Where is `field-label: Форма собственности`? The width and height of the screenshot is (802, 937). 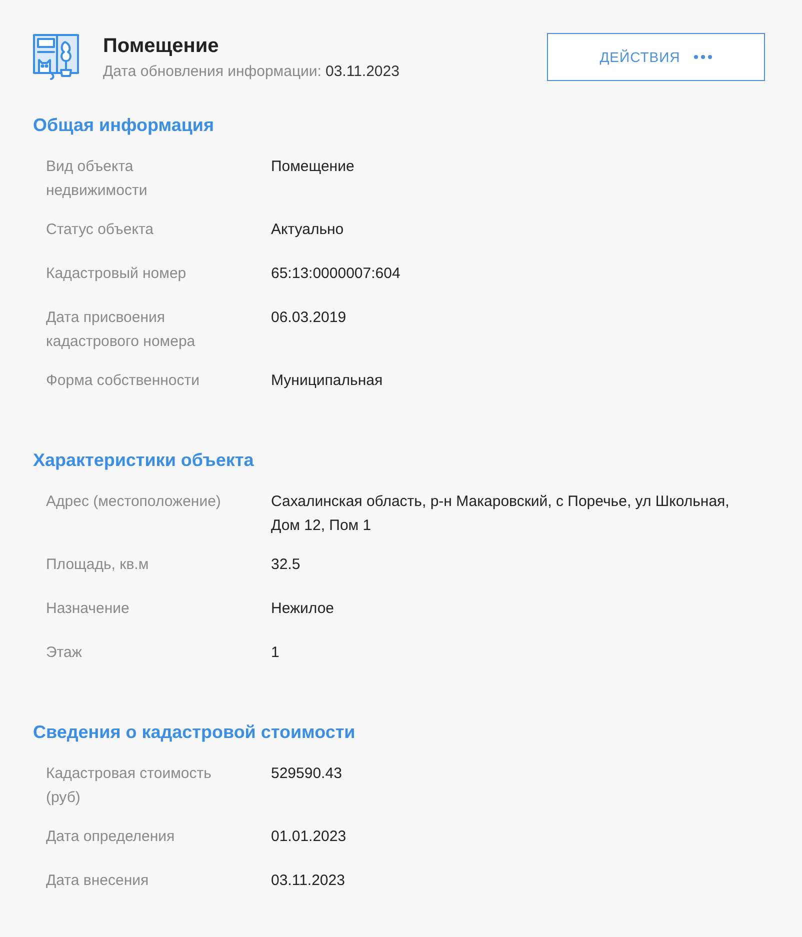
field-label: Форма собственности is located at coordinates (123, 381).